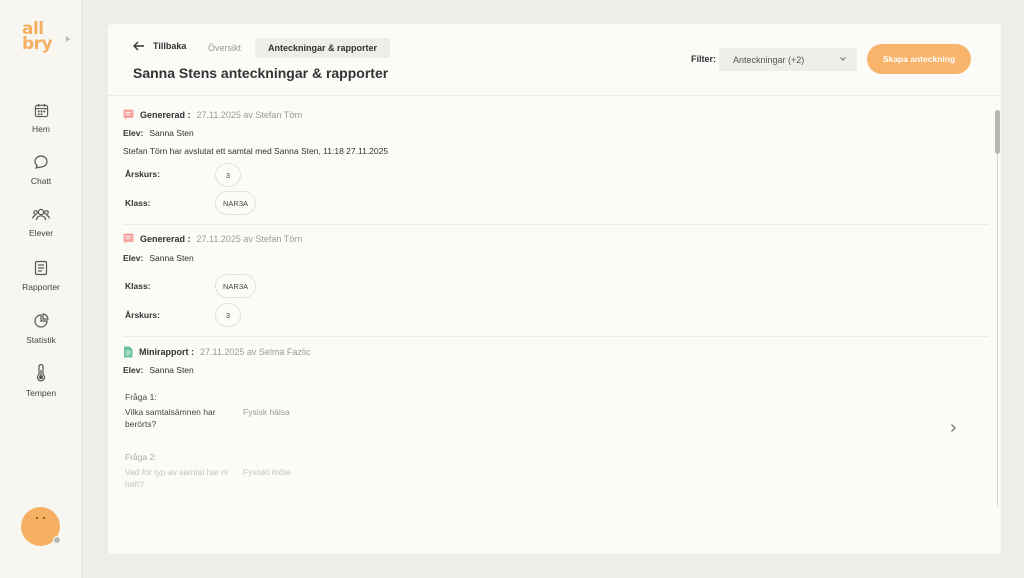 The image size is (1024, 578). I want to click on report-icon, so click(41, 268).